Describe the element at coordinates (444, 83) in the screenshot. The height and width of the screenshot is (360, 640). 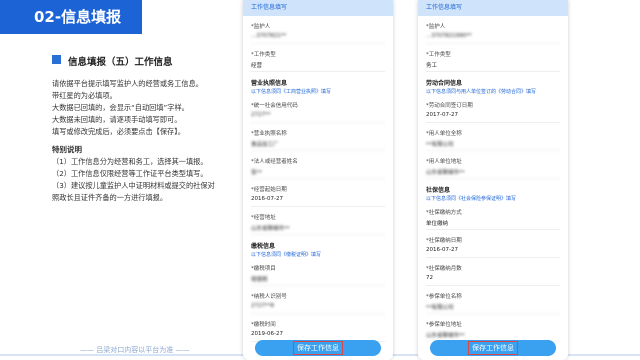
I see `subsection-title: 劳动合同信息` at that location.